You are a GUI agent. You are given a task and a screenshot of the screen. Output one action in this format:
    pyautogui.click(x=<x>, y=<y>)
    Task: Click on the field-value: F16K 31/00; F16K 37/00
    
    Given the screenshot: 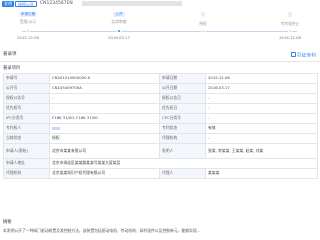 What is the action you would take?
    pyautogui.click(x=104, y=118)
    